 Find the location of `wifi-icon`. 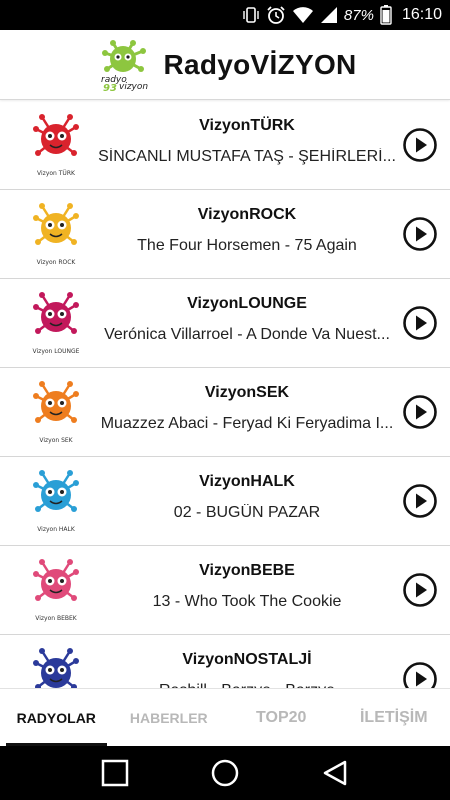

wifi-icon is located at coordinates (303, 15).